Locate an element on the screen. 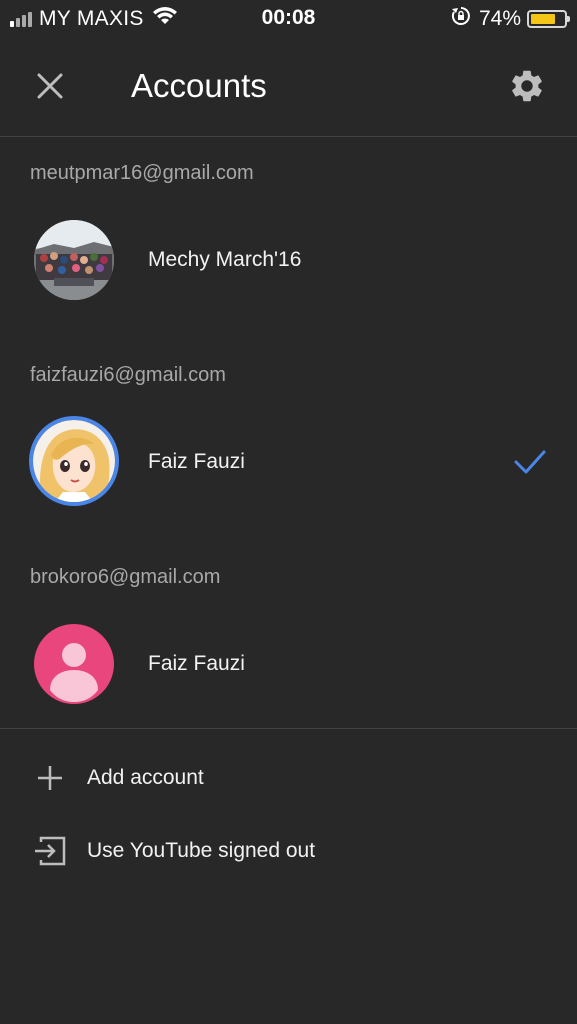 This screenshot has height=1024, width=577. checkmark-icon is located at coordinates (530, 462).